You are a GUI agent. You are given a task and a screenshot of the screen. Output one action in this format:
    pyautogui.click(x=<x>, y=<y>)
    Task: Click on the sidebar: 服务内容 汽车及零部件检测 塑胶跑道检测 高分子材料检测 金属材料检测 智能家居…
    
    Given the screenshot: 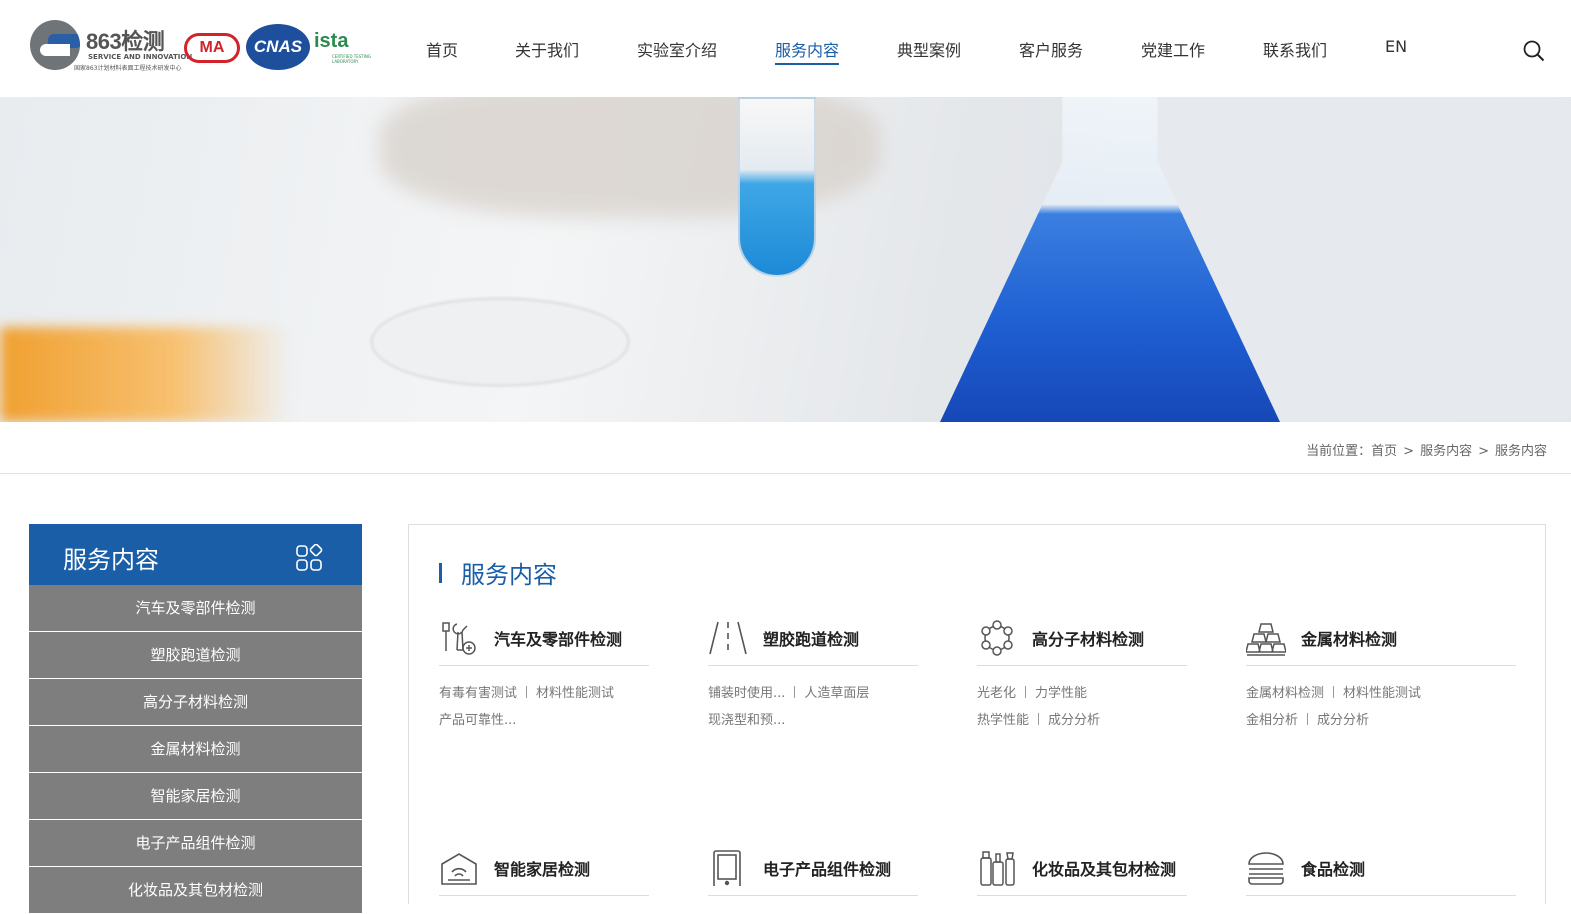 What is the action you would take?
    pyautogui.click(x=195, y=719)
    